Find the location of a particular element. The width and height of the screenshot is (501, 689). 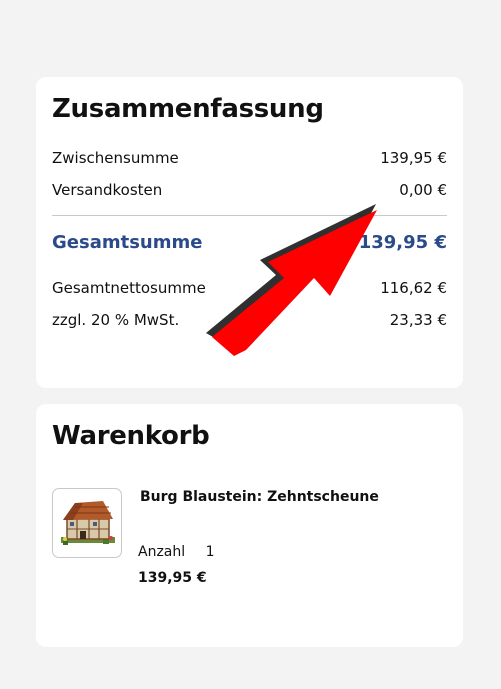

cart-title: Warenkorb is located at coordinates (131, 436).